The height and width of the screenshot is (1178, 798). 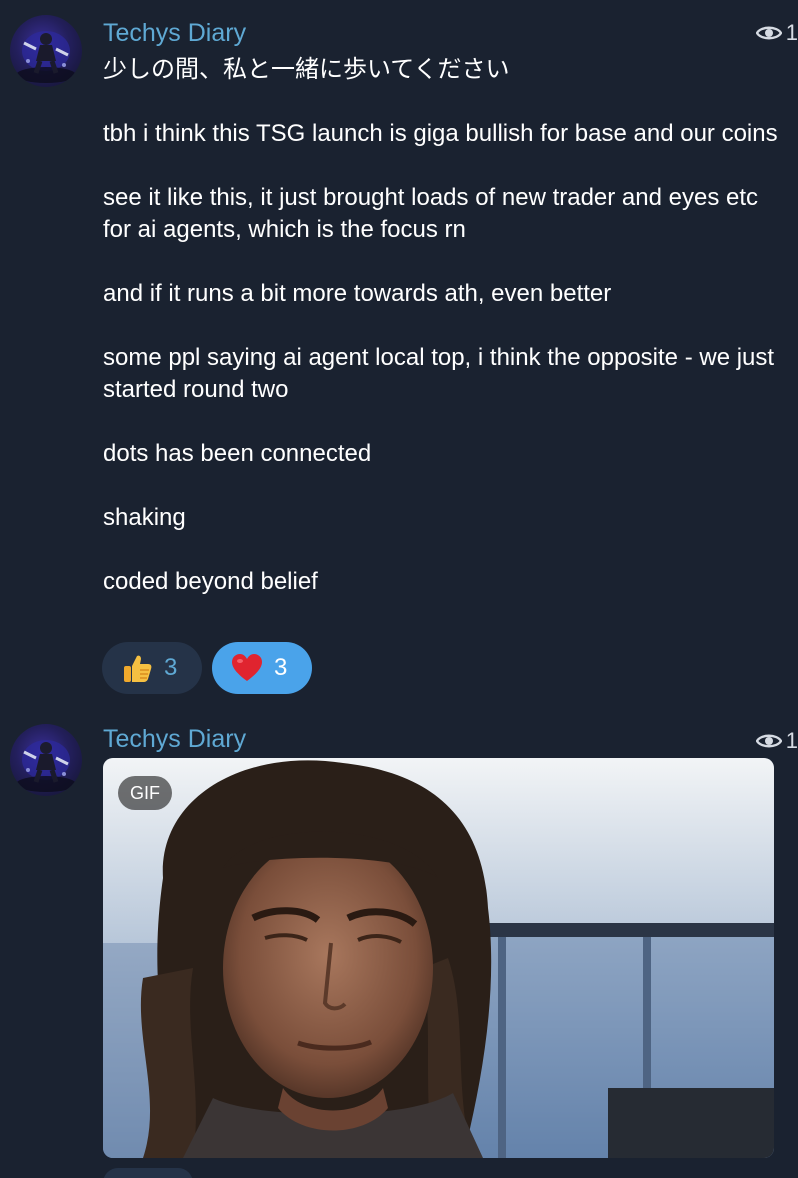 What do you see at coordinates (237, 453) in the screenshot?
I see `message-line: dots has been connected` at bounding box center [237, 453].